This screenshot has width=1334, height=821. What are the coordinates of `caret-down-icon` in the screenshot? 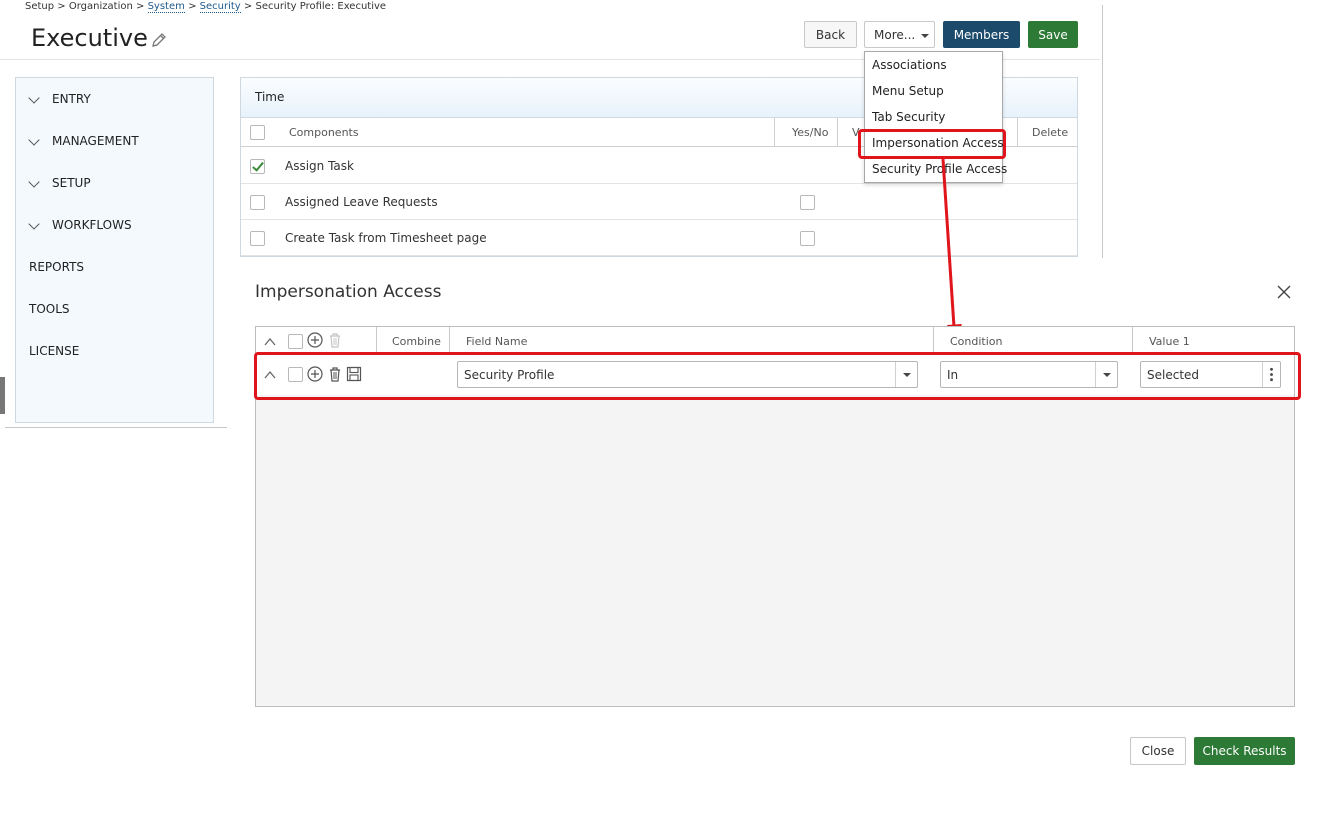 It's located at (925, 36).